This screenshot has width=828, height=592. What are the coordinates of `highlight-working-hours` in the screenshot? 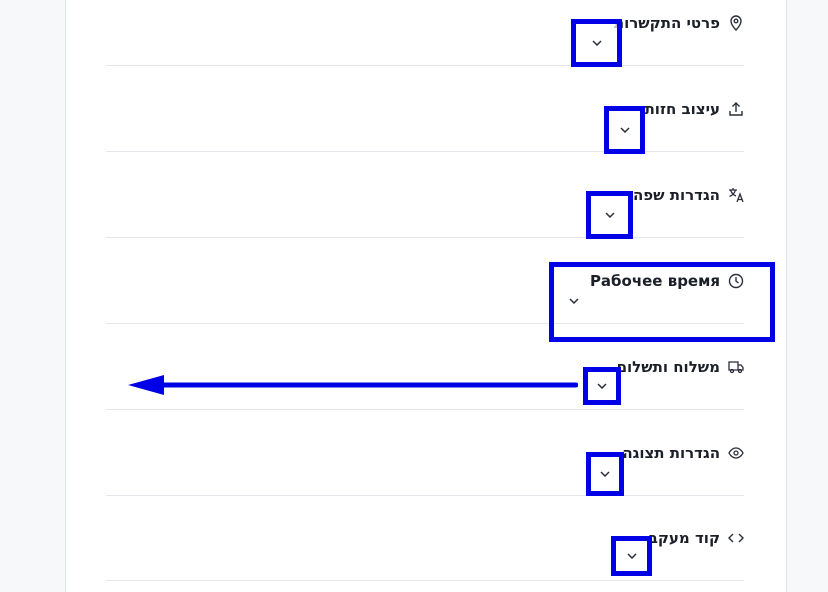 It's located at (662, 302).